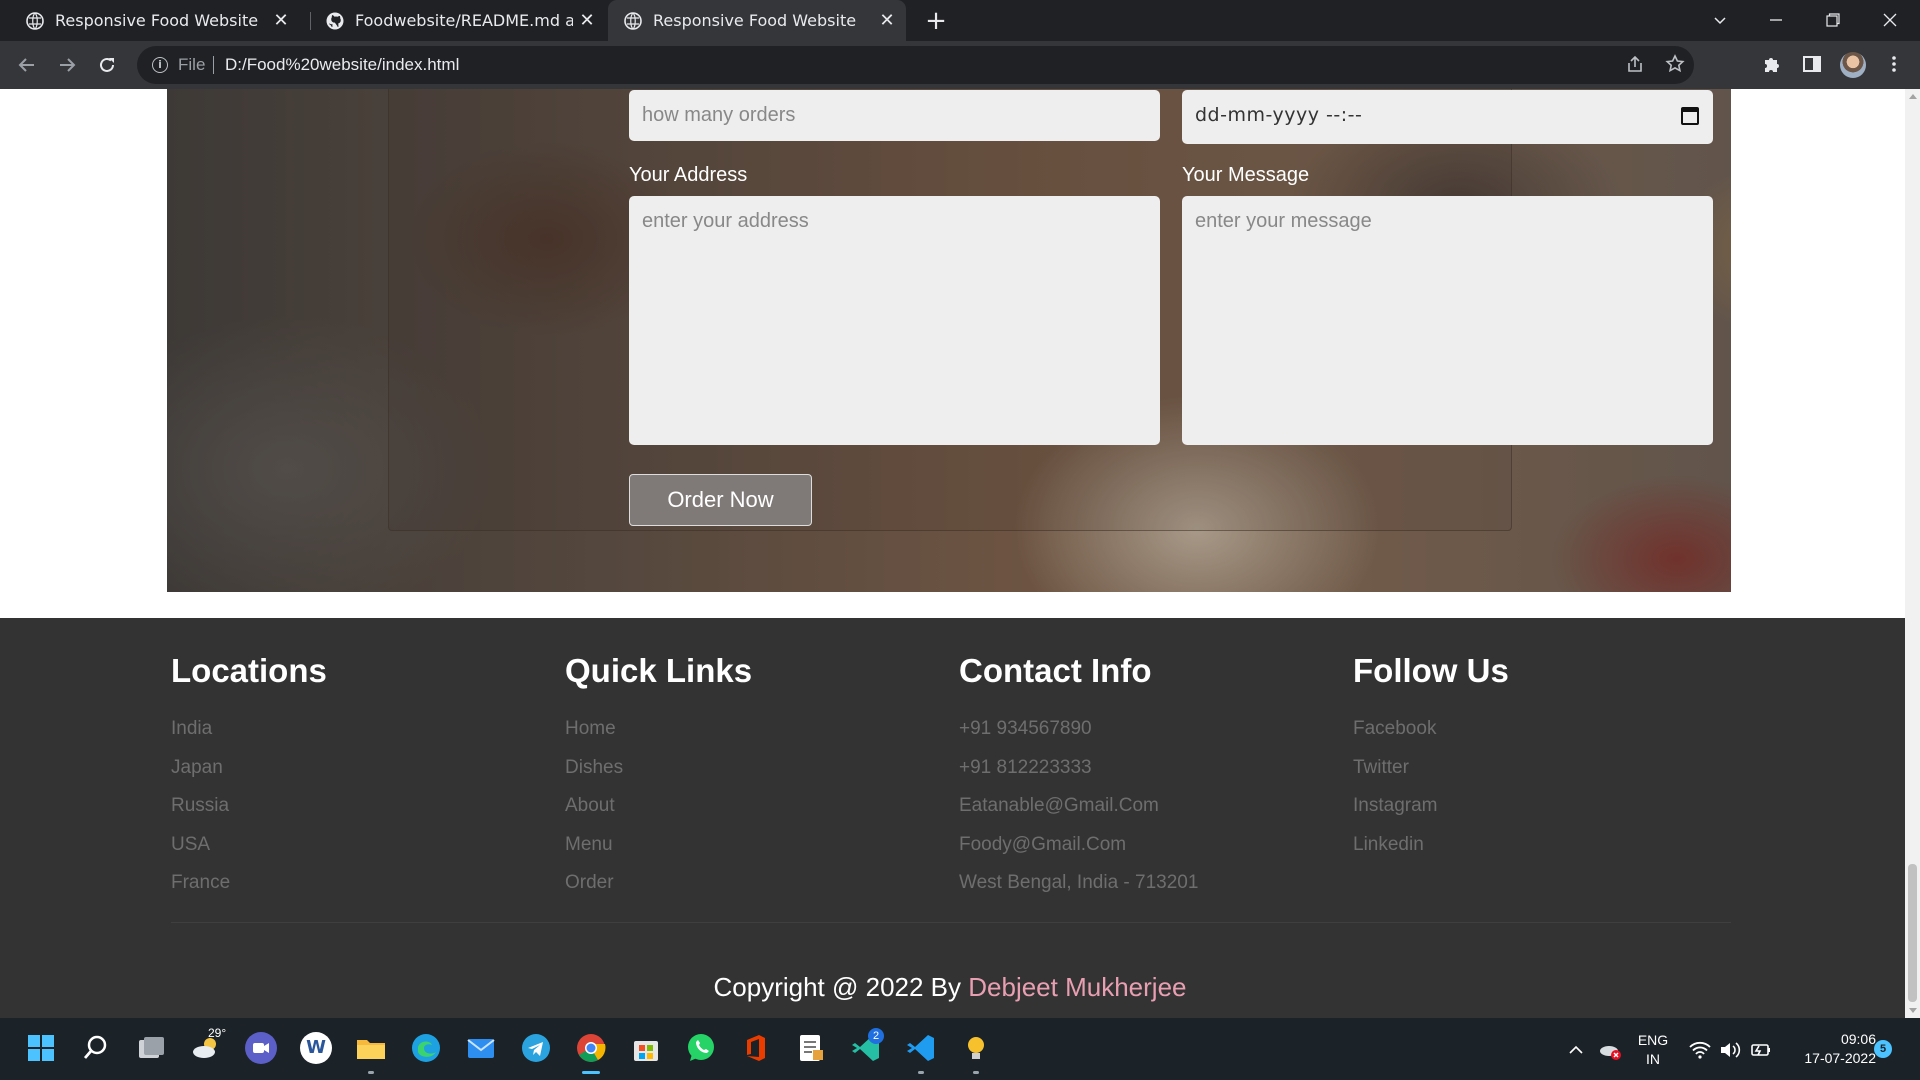 The width and height of the screenshot is (1920, 1080). Describe the element at coordinates (589, 845) in the screenshot. I see `footer-link: Menu` at that location.